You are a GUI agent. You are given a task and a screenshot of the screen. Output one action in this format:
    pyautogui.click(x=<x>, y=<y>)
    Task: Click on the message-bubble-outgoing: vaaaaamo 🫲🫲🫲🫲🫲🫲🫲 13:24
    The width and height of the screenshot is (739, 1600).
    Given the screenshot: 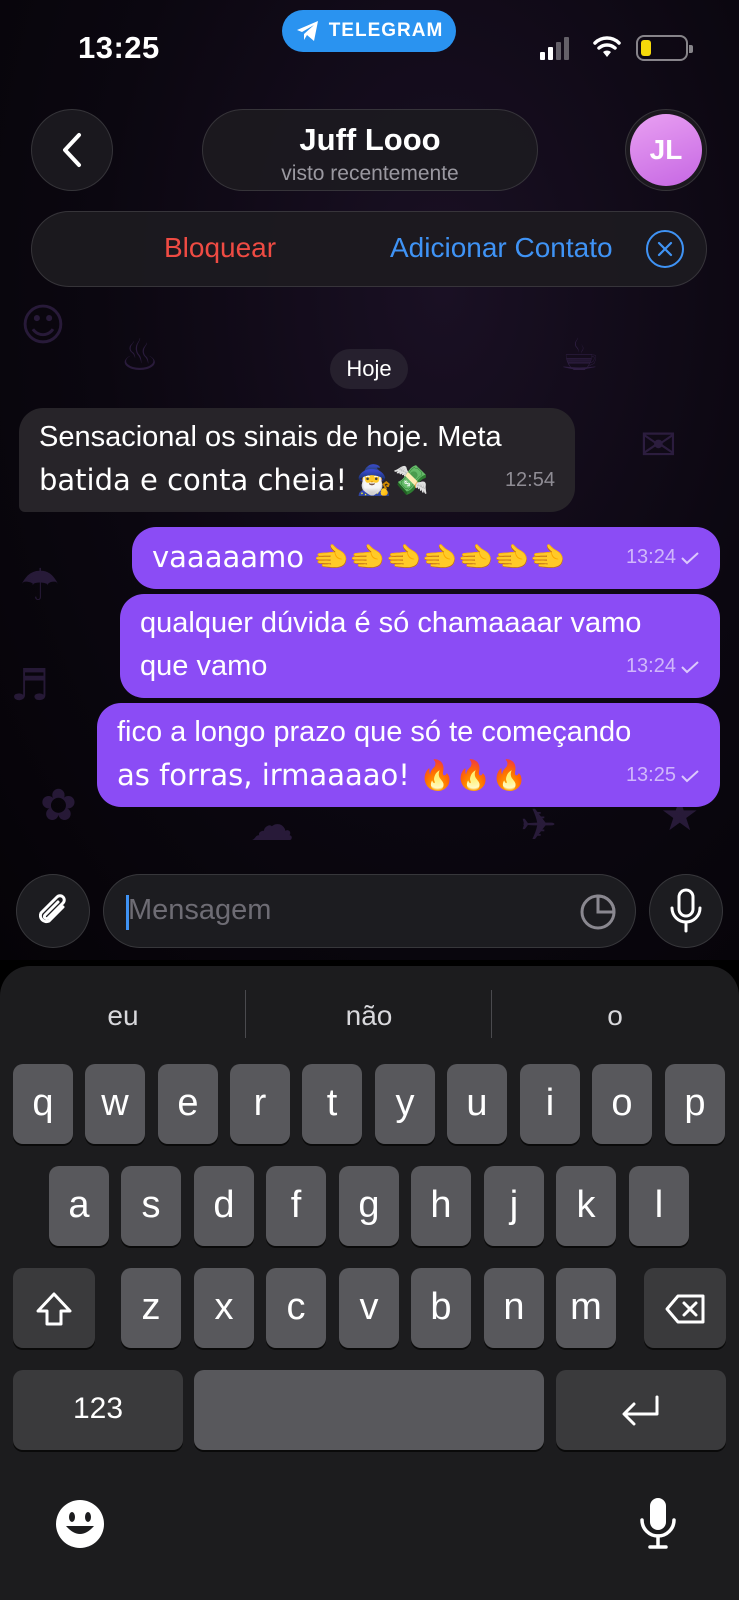 What is the action you would take?
    pyautogui.click(x=426, y=558)
    